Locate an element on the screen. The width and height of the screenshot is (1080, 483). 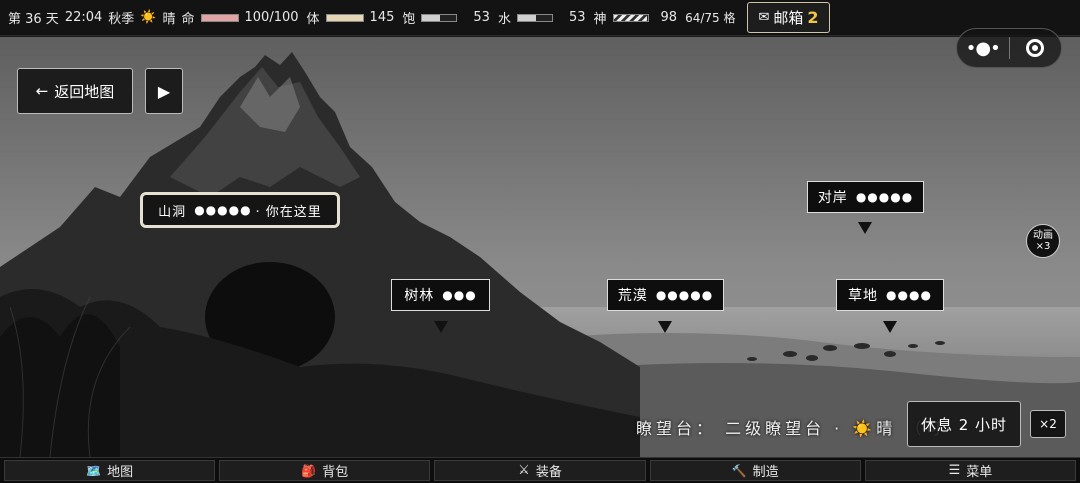
menu-icon: ☰ is located at coordinates (954, 470).